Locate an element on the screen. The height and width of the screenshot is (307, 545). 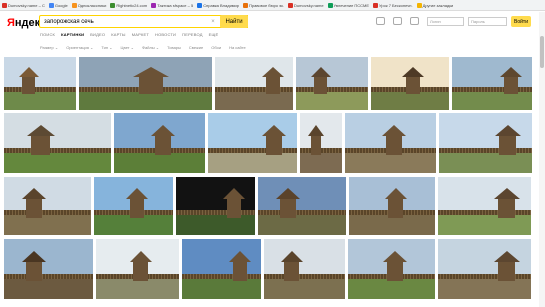
search-input: запорожская сечь is located at coordinates (124, 22).